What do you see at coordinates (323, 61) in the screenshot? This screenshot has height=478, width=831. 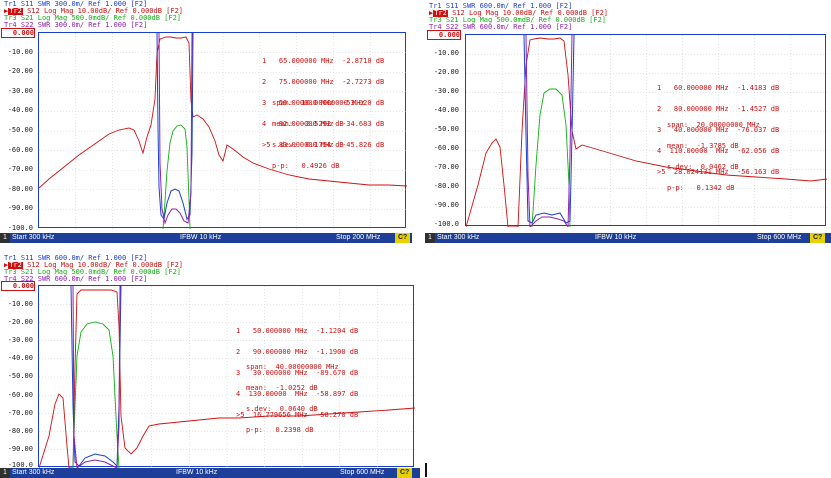 I see `marker-row: 1 65.000000 MHz -2.8710 dB` at bounding box center [323, 61].